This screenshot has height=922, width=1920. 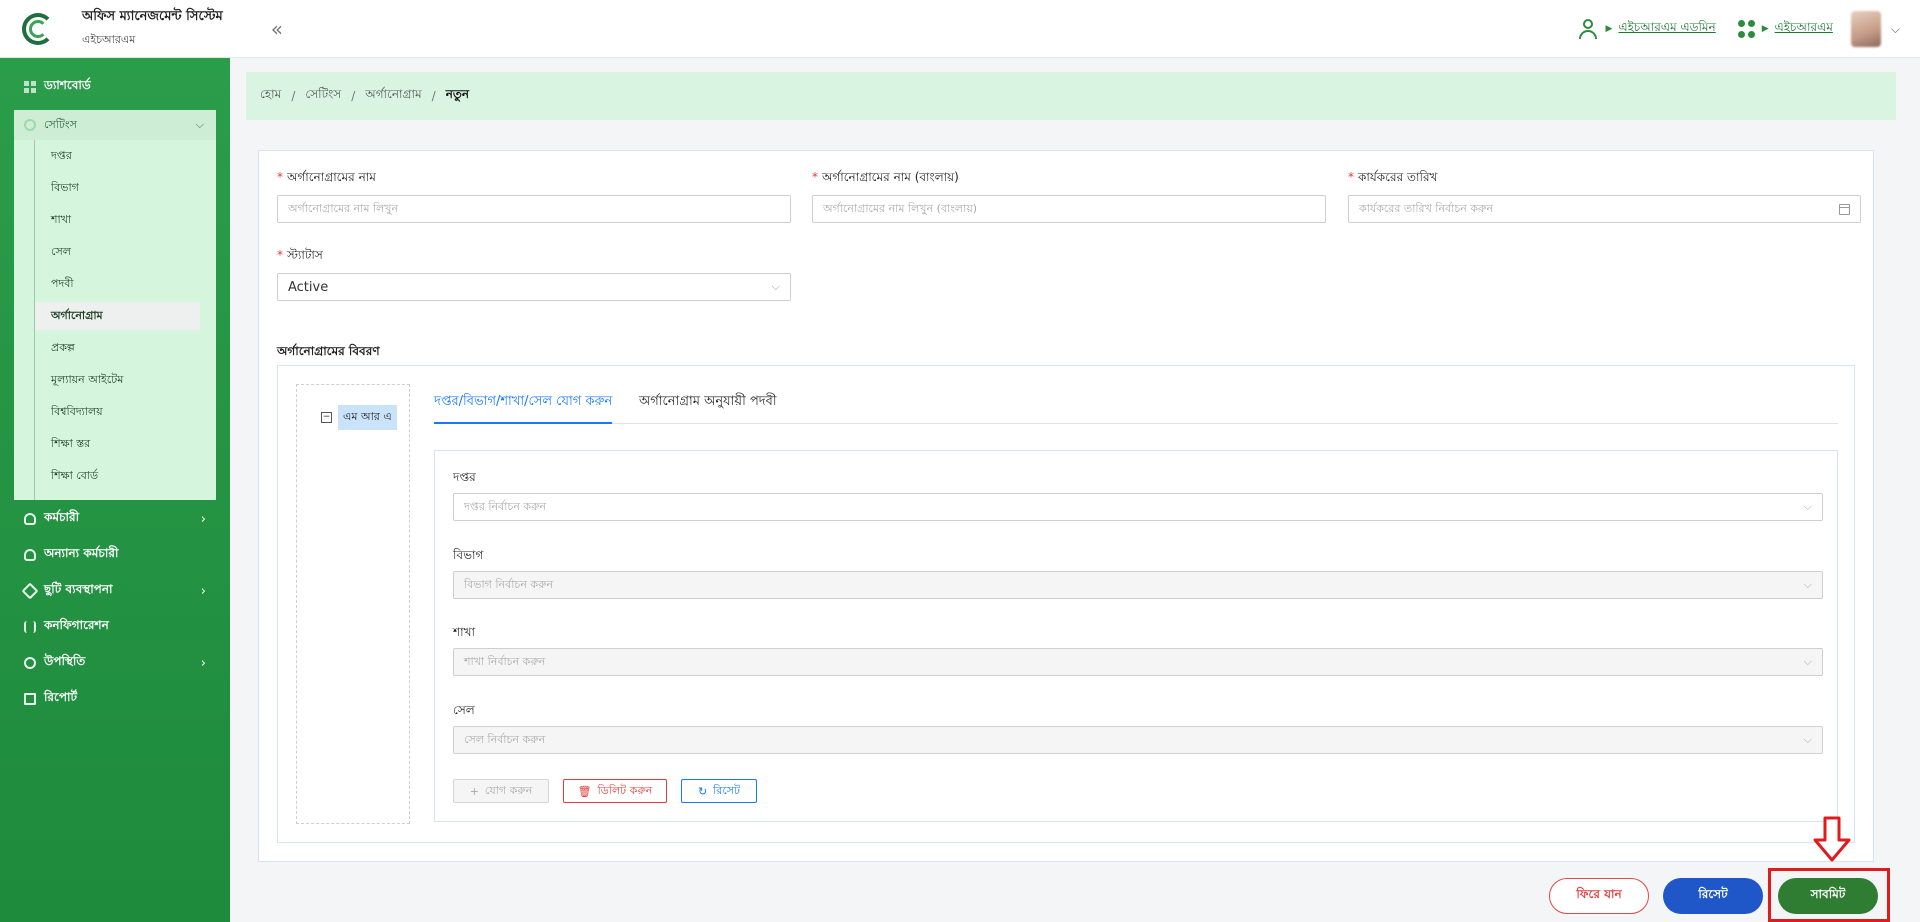 I want to click on sidebar-subitem-education-board: শিক্ষা বোর্ড, so click(x=117, y=476).